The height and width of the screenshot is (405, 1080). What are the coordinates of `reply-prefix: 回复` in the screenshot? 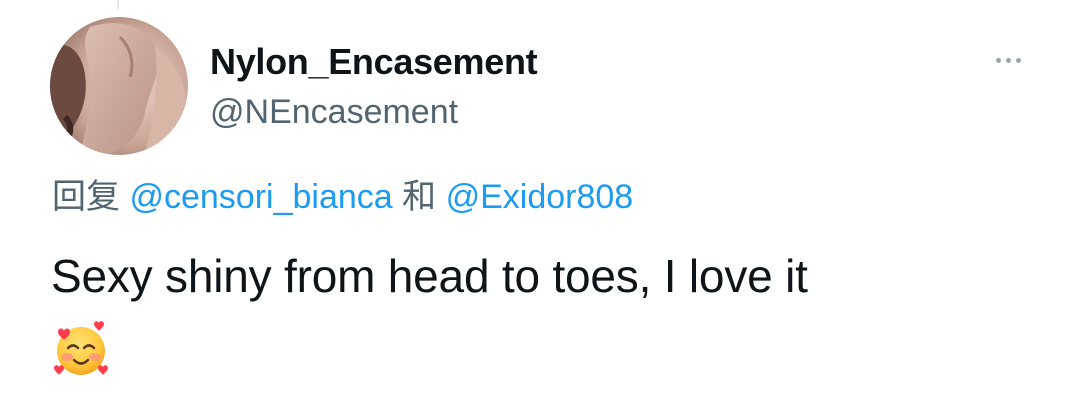 It's located at (86, 197).